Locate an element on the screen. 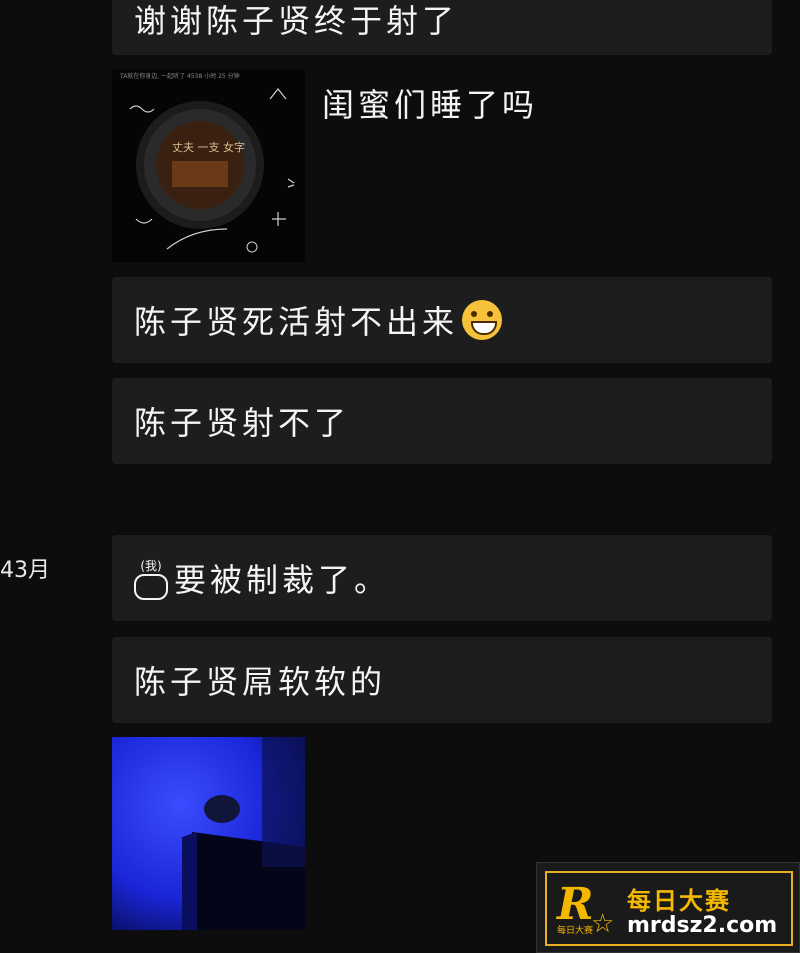 The height and width of the screenshot is (953, 800). watermark-frame: R 每日大赛 ☆ 每日大赛 mrdsz2.com is located at coordinates (669, 908).